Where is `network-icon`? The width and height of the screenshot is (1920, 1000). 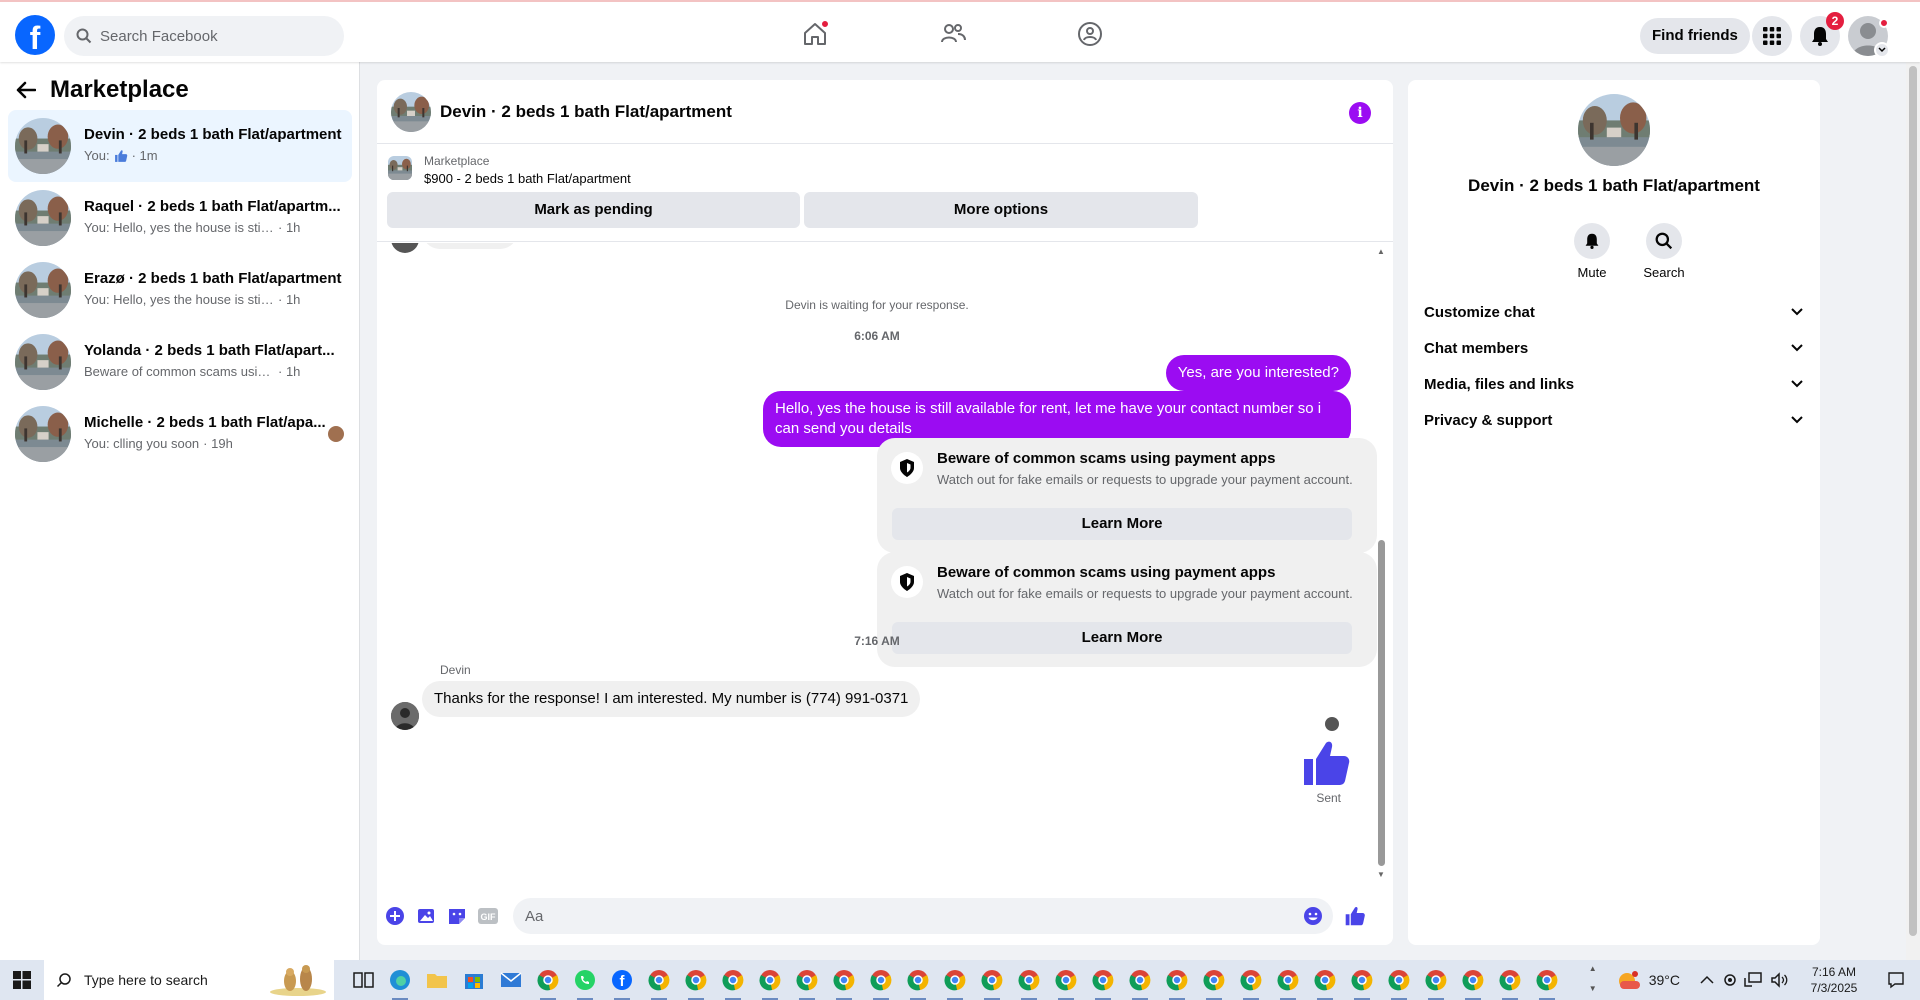 network-icon is located at coordinates (1754, 980).